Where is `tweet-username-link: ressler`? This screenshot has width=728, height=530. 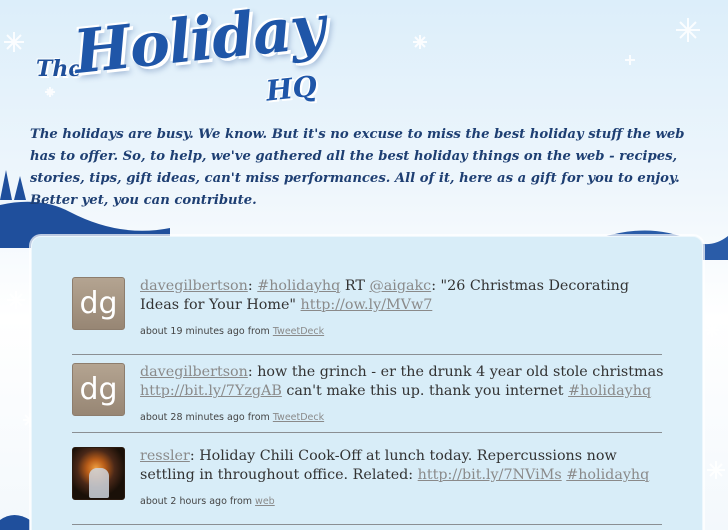 tweet-username-link: ressler is located at coordinates (165, 456).